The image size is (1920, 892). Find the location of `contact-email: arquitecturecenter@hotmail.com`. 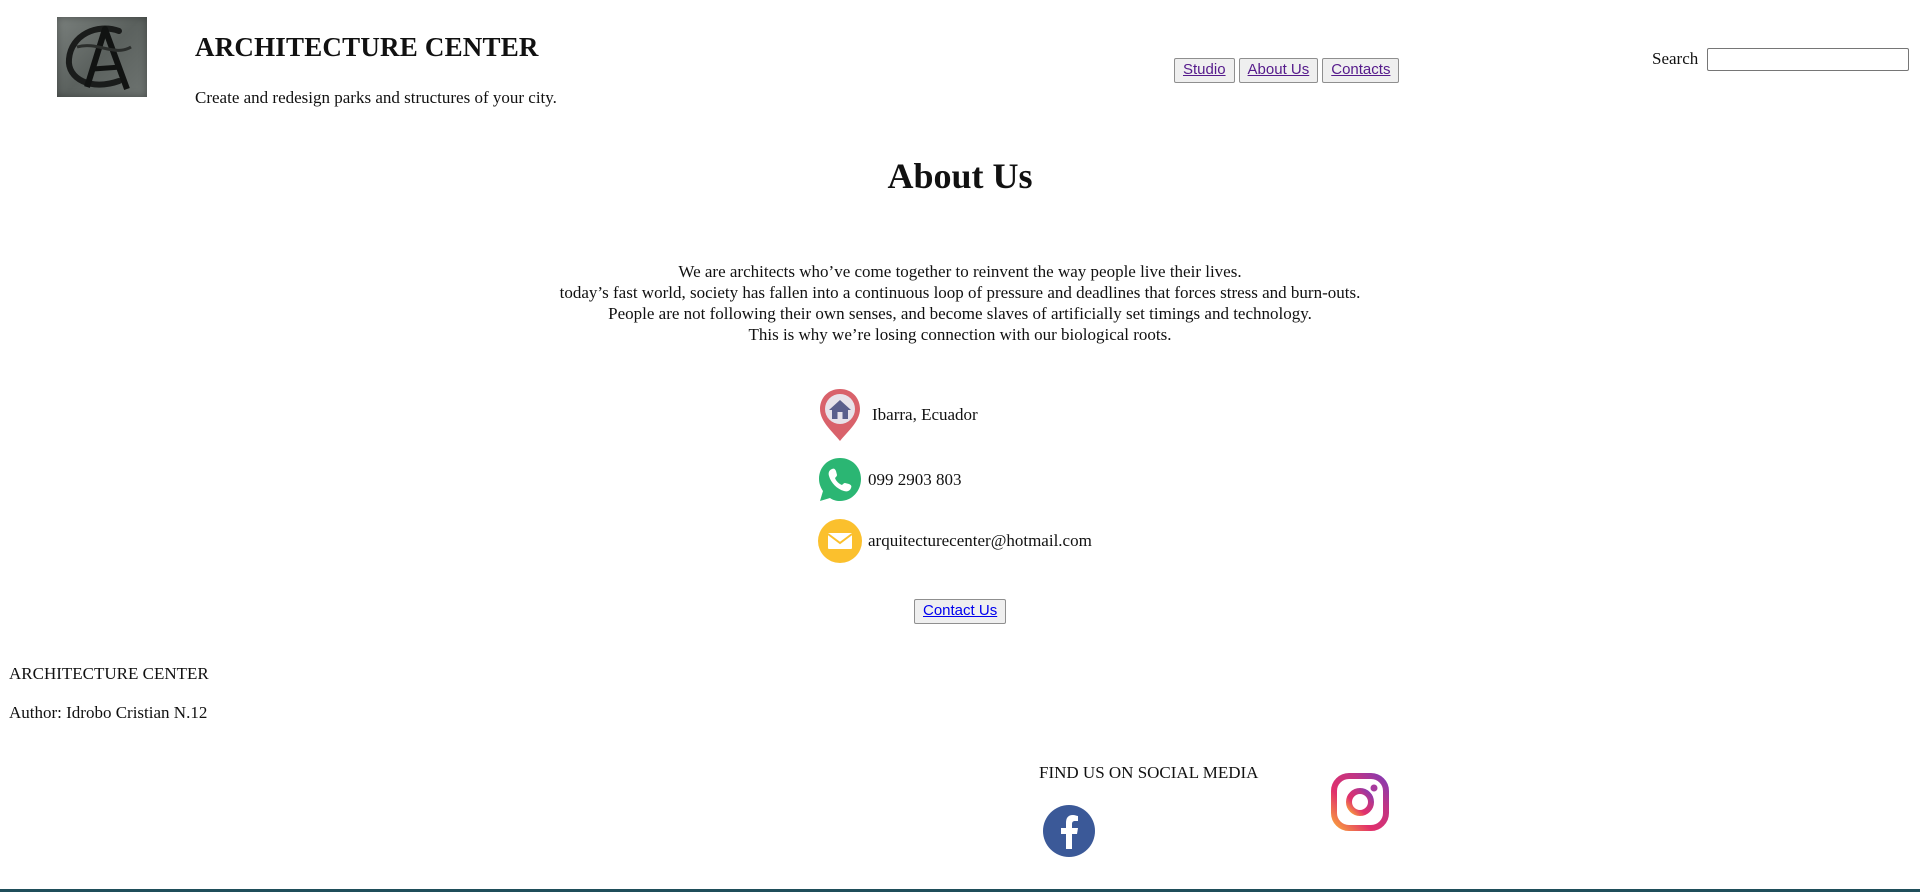

contact-email: arquitecturecenter@hotmail.com is located at coordinates (954, 541).